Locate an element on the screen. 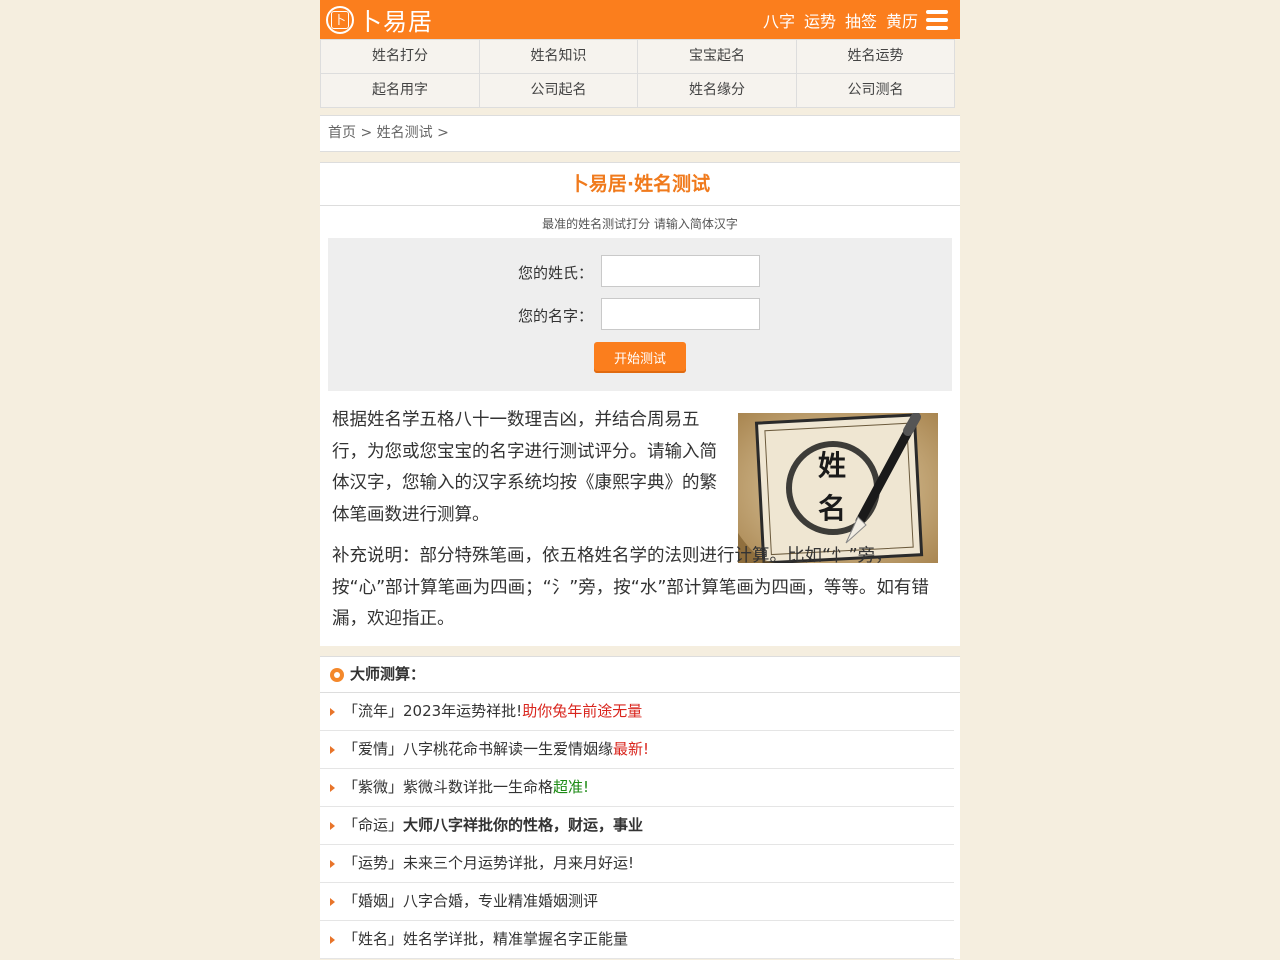 The width and height of the screenshot is (1280, 960). grid-item-baobao-qiming: 宝宝起名 is located at coordinates (717, 56).